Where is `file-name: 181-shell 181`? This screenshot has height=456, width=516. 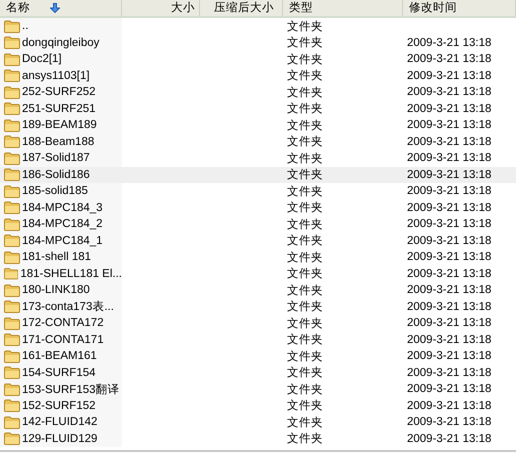 file-name: 181-shell 181 is located at coordinates (57, 257).